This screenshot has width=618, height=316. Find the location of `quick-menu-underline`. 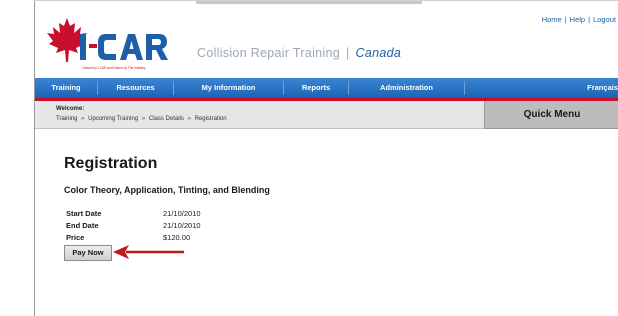

quick-menu-underline is located at coordinates (551, 128).